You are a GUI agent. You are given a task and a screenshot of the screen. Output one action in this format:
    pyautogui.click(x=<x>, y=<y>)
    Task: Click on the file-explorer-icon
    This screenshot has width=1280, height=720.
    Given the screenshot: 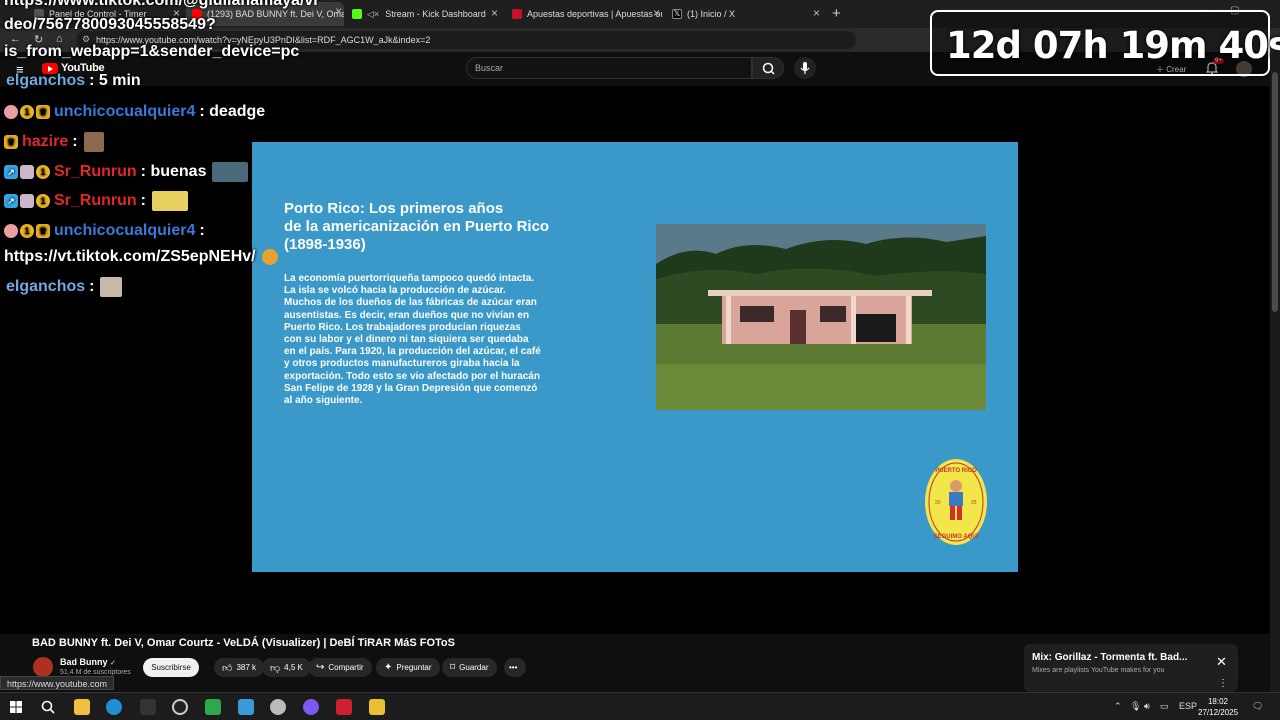 What is the action you would take?
    pyautogui.click(x=82, y=707)
    